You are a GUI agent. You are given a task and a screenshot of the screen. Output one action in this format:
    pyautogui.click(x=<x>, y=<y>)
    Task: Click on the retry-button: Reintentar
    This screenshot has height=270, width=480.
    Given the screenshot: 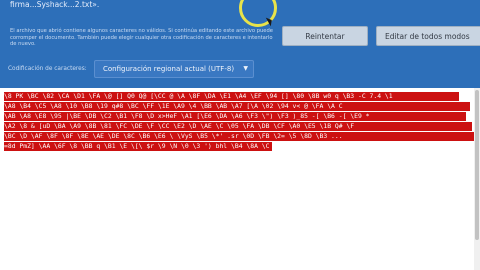 What is the action you would take?
    pyautogui.click(x=325, y=36)
    